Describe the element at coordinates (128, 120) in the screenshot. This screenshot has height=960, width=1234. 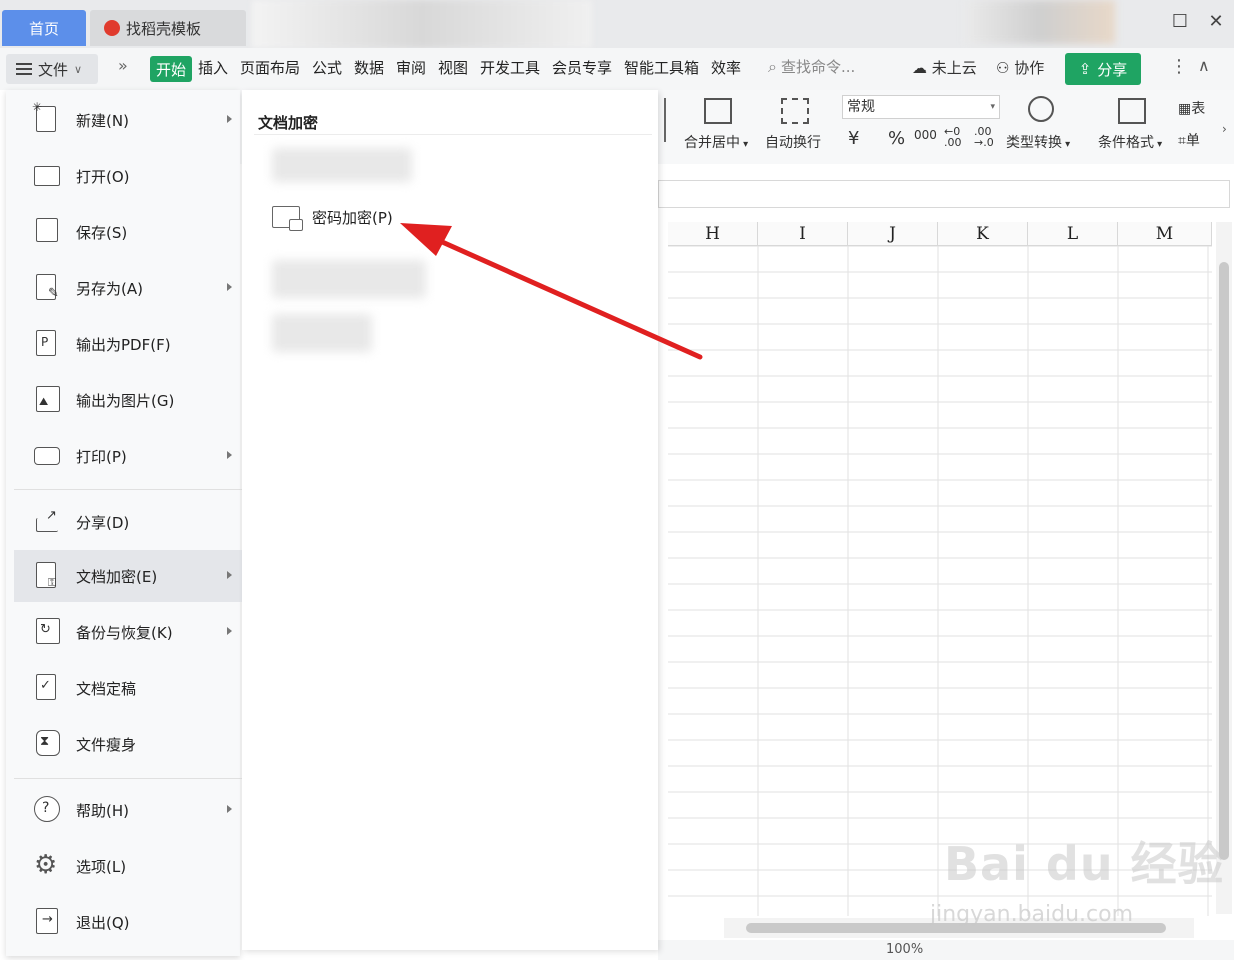
I see `menu-item-new: ✳ 新建(N)` at that location.